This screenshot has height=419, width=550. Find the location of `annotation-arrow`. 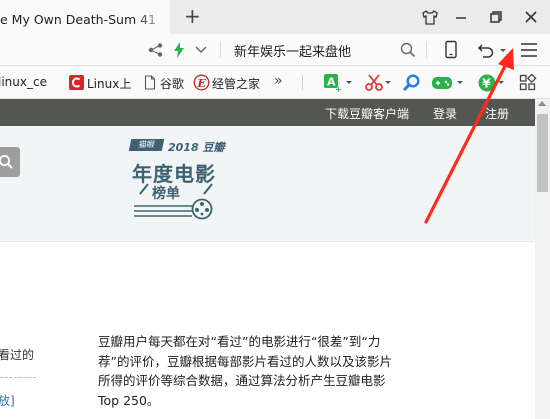

annotation-arrow is located at coordinates (469, 136).